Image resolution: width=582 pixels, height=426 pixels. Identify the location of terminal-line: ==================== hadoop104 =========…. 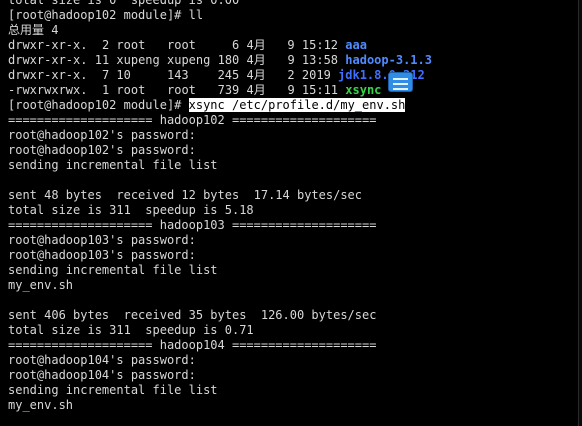
(192, 345).